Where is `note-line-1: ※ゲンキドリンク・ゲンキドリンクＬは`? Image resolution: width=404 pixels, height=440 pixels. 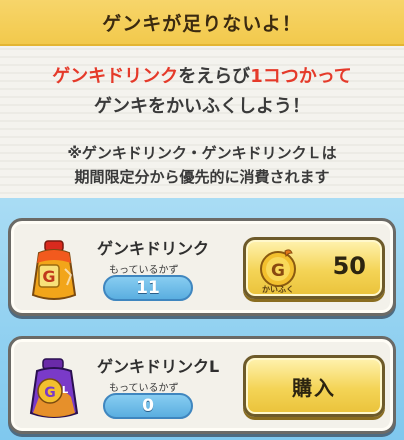 note-line-1: ※ゲンキドリンク・ゲンキドリンクＬは is located at coordinates (202, 153).